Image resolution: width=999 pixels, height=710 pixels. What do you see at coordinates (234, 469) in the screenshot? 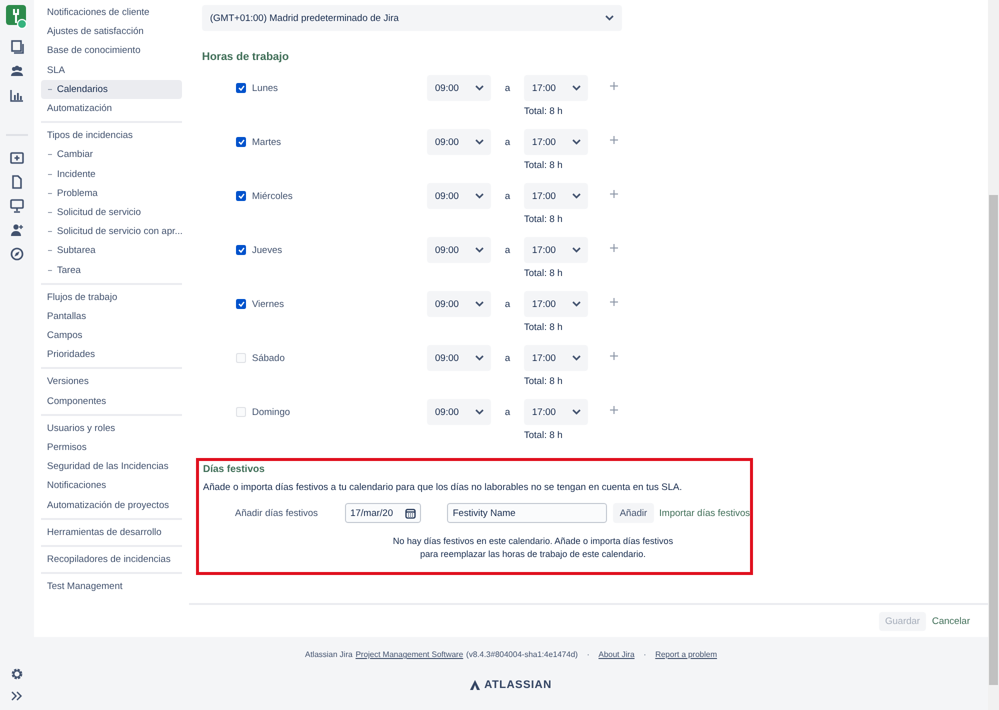
I see `section-title: Días festivos` at bounding box center [234, 469].